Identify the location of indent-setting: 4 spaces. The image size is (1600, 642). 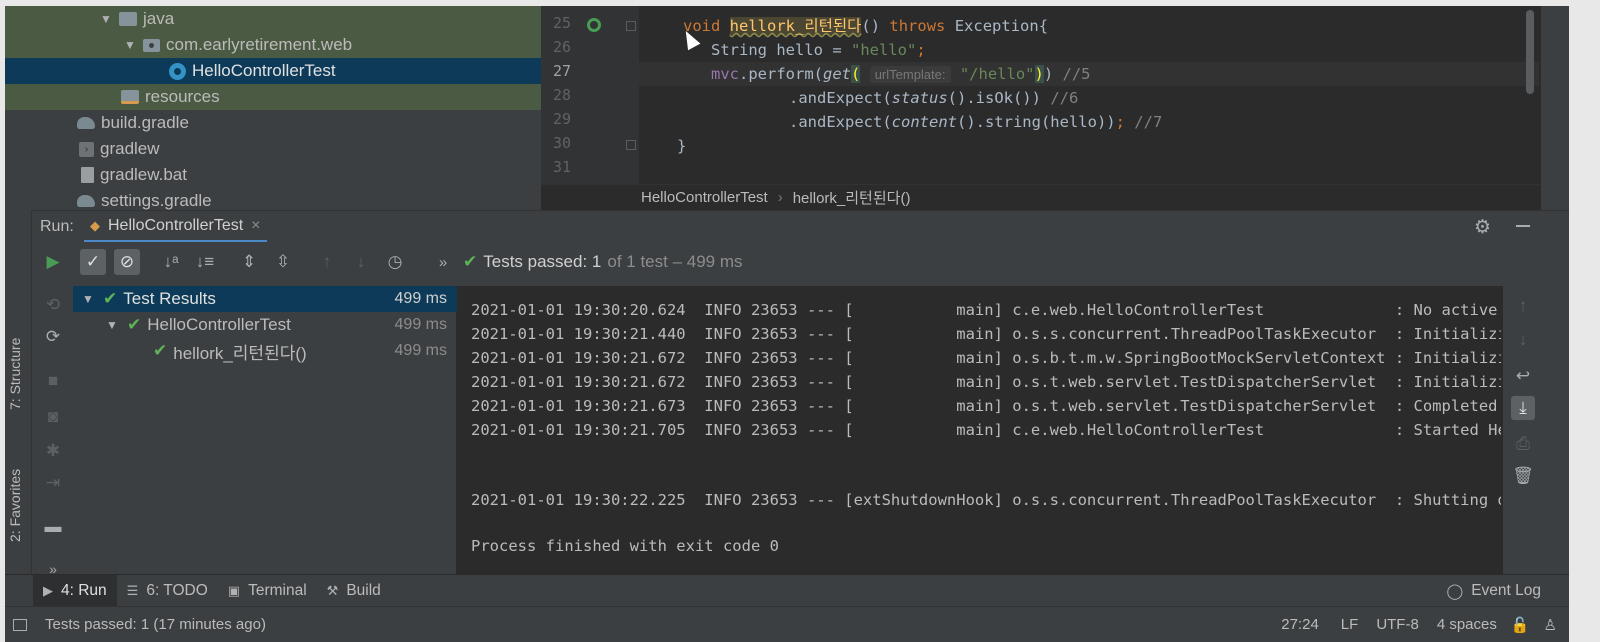
(1467, 624).